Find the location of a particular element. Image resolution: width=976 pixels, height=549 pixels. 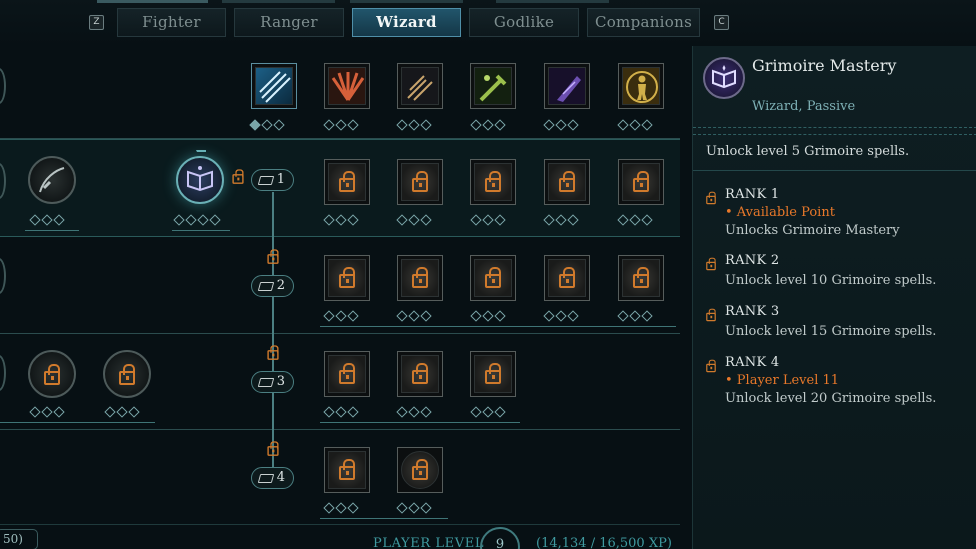

dagger-throw-ability is located at coordinates (420, 86).